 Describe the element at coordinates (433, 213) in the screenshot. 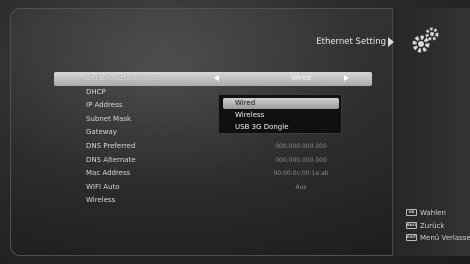

I see `legend-label: Wahlen` at that location.